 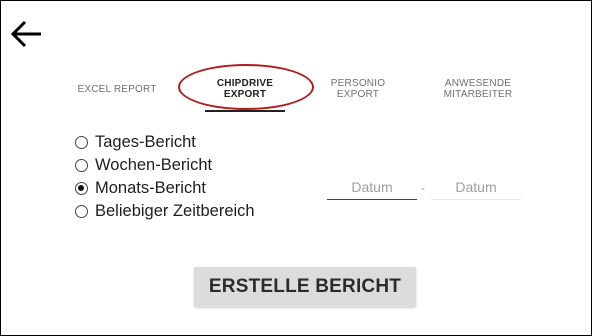 I want to click on tab-label: EXCEL REPORT, so click(x=117, y=89).